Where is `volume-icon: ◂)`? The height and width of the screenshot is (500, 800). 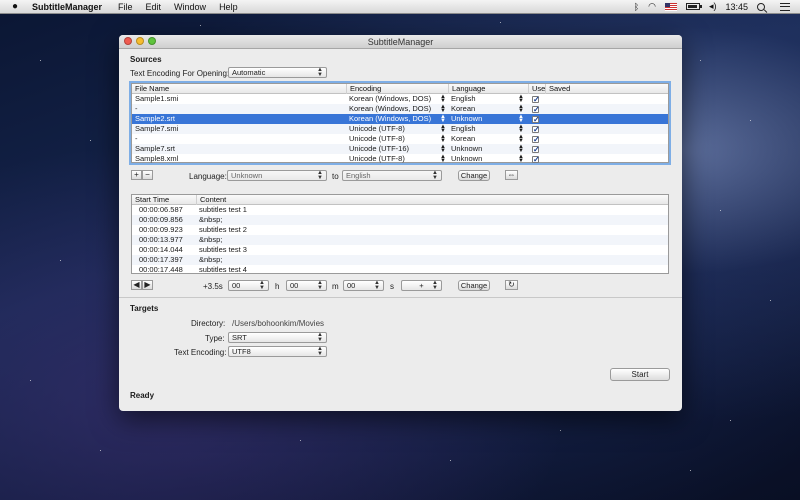 volume-icon: ◂) is located at coordinates (713, 6).